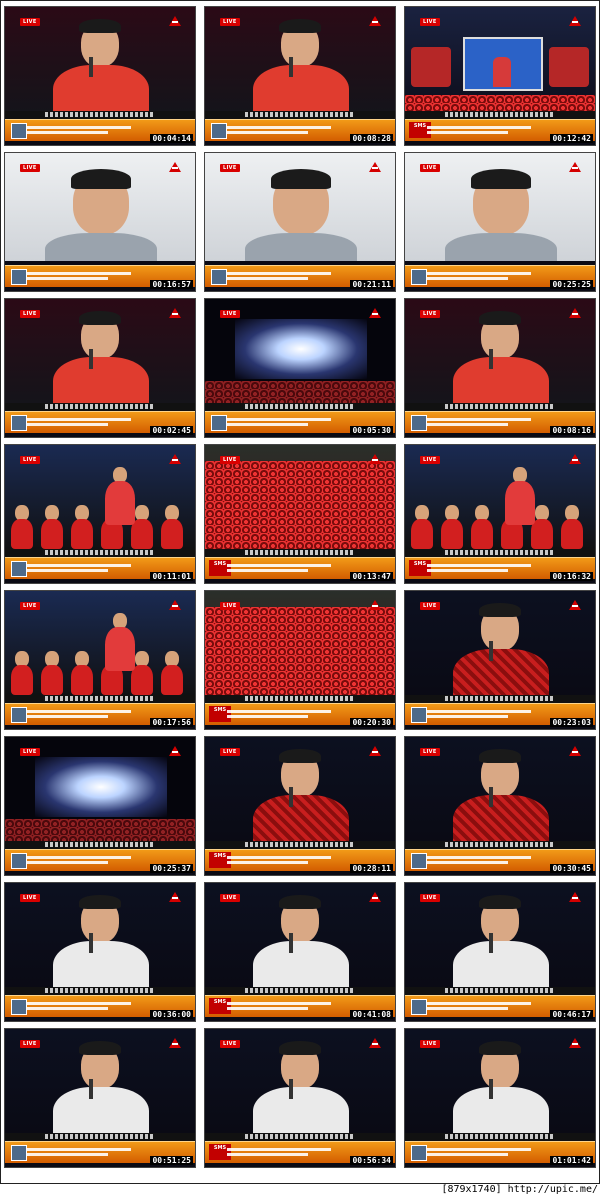  What do you see at coordinates (371, 868) in the screenshot?
I see `timestamp: 00:28:11` at bounding box center [371, 868].